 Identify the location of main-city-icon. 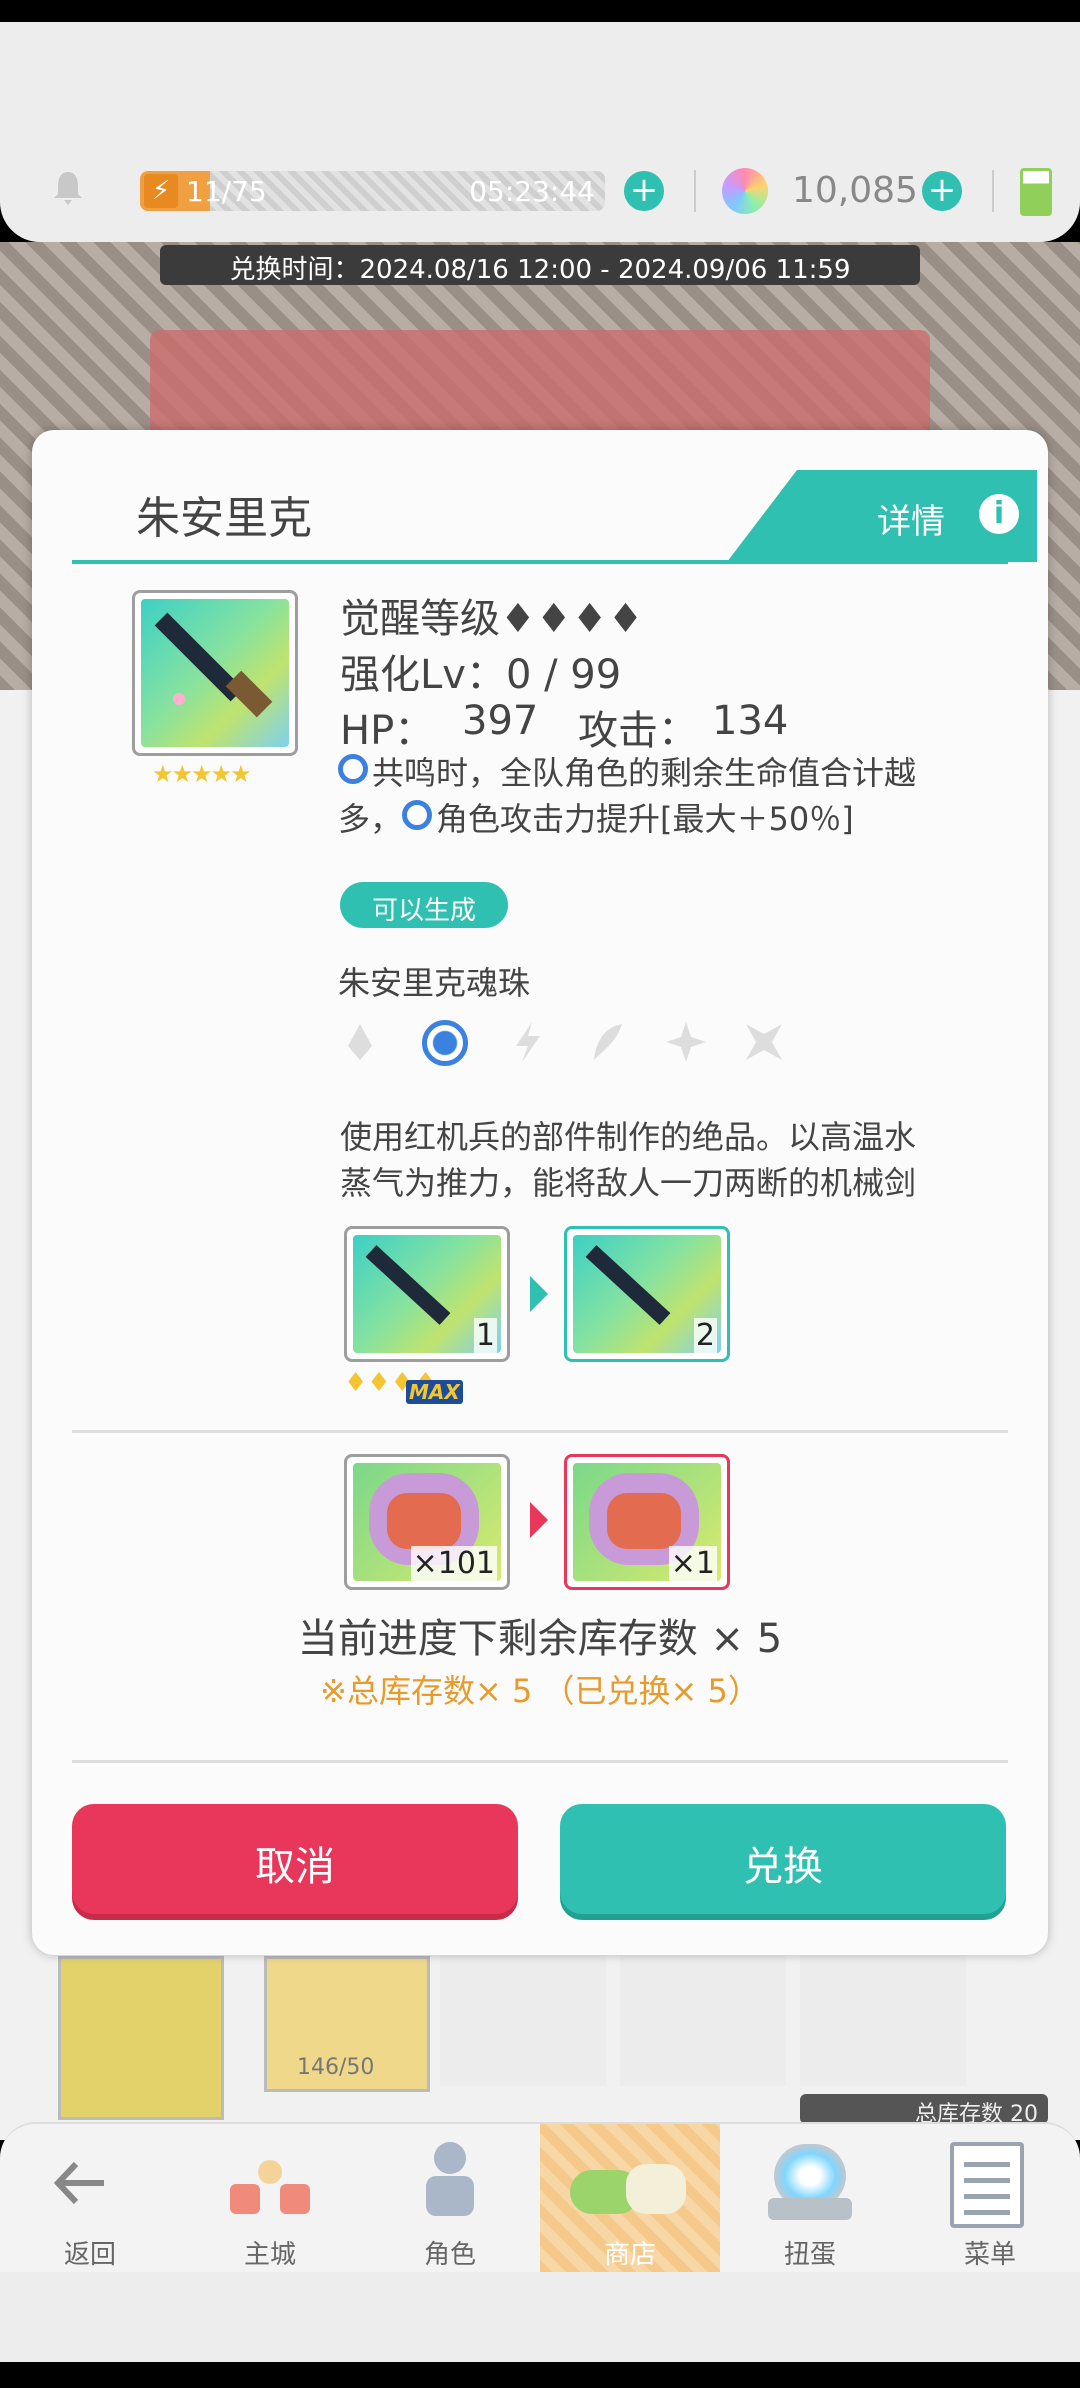
(270, 2189).